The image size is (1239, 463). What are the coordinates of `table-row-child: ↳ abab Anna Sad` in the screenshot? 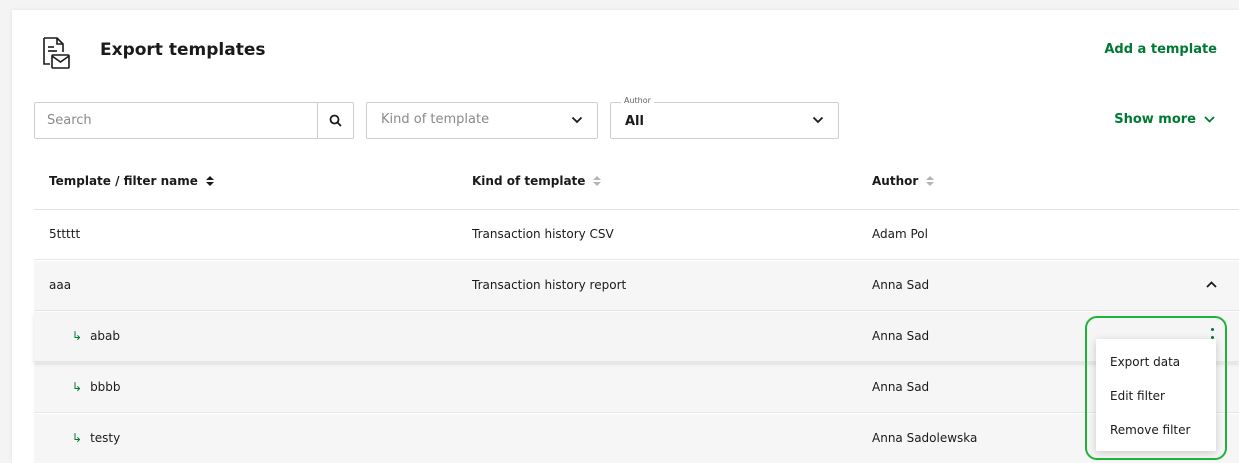 It's located at (636, 337).